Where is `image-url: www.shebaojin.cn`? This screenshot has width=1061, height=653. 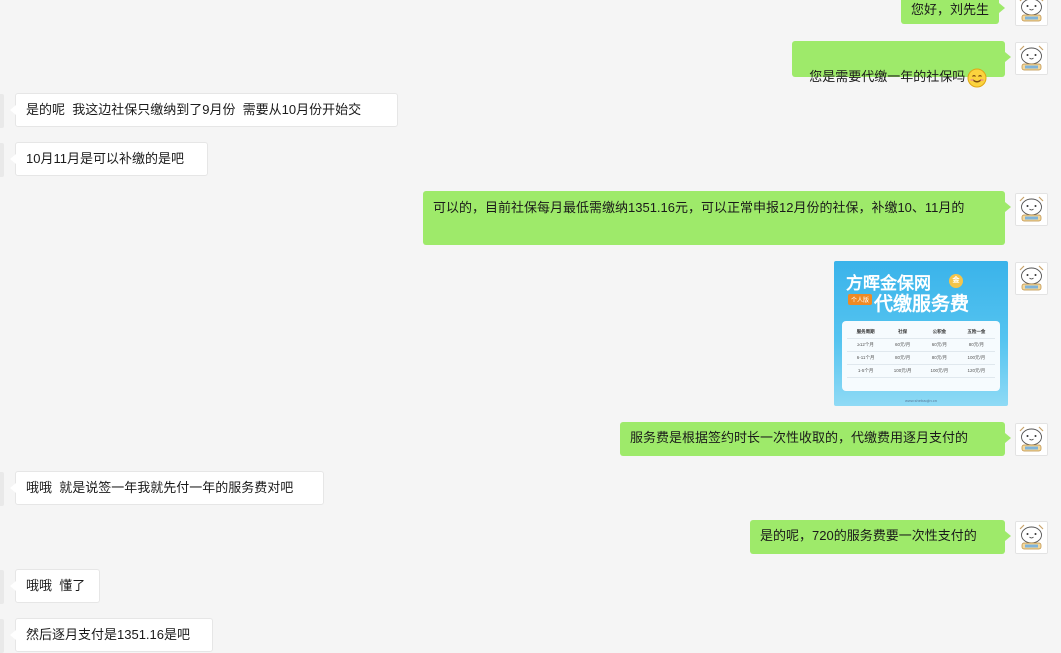 image-url: www.shebaojin.cn is located at coordinates (921, 400).